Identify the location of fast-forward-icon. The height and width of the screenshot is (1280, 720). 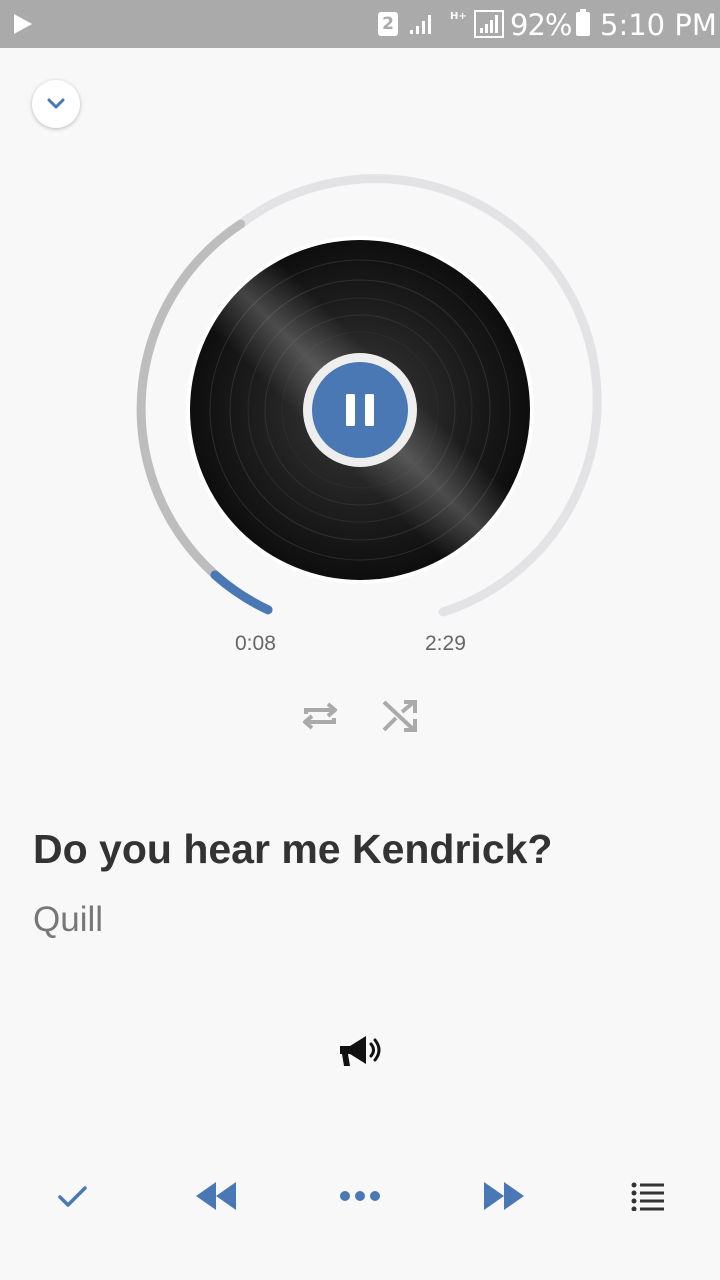
(504, 1196).